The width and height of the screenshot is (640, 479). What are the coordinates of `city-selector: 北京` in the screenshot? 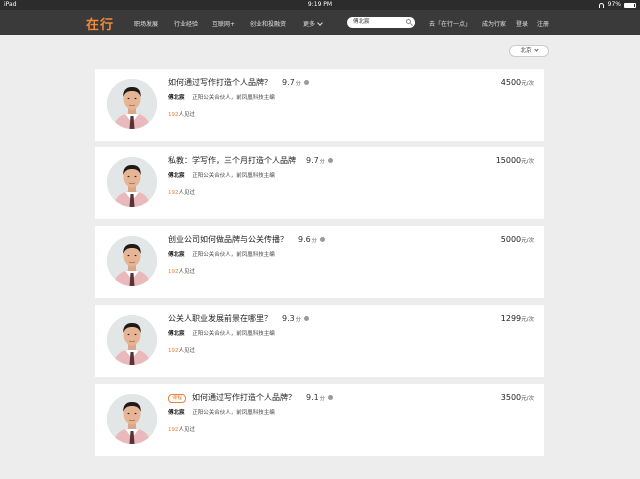 It's located at (529, 51).